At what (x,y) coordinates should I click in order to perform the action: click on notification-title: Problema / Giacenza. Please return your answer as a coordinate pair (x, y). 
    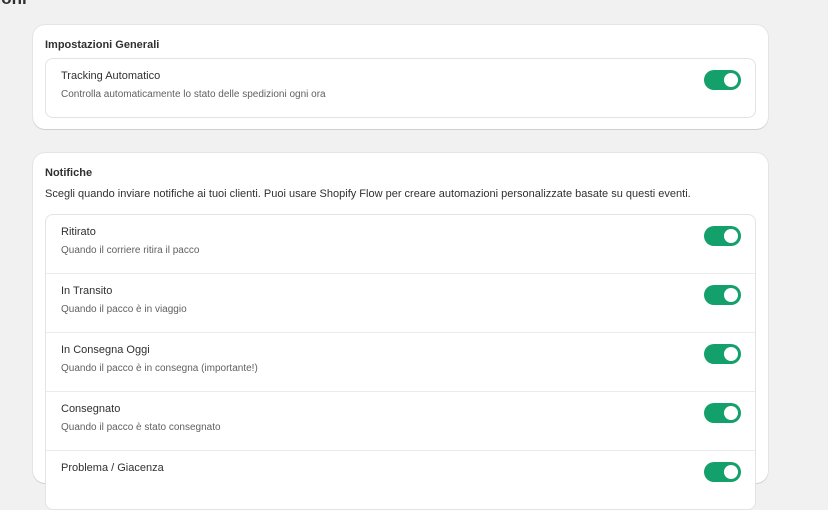
    Looking at the image, I should click on (112, 468).